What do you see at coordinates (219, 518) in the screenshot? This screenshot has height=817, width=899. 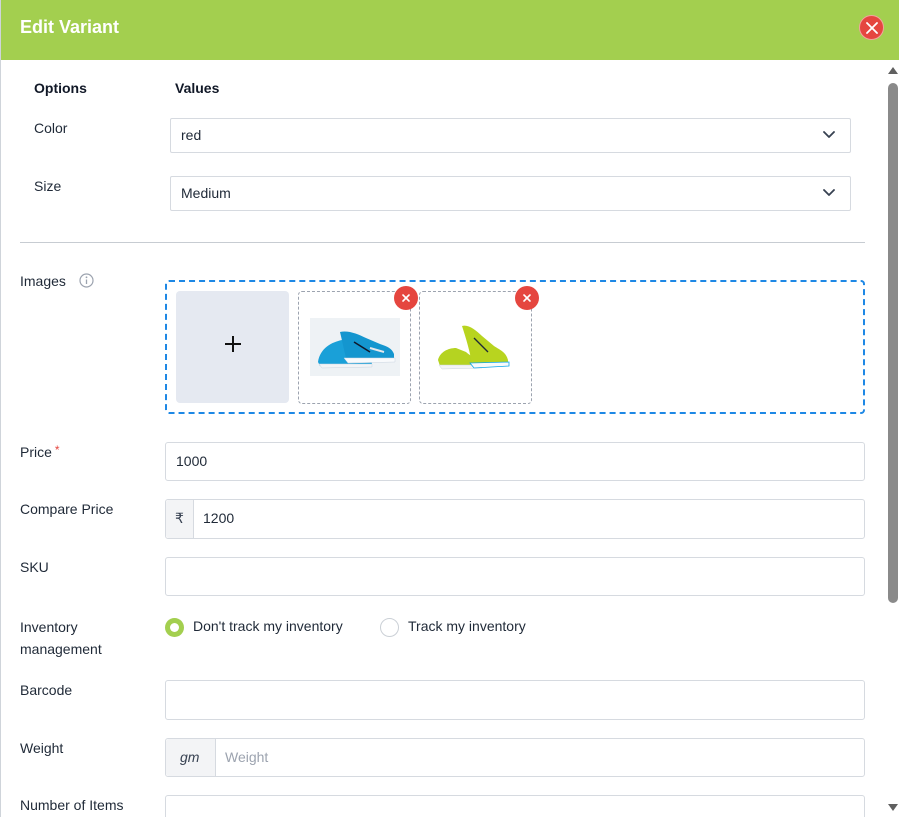 I see `compare-price-value: 1200` at bounding box center [219, 518].